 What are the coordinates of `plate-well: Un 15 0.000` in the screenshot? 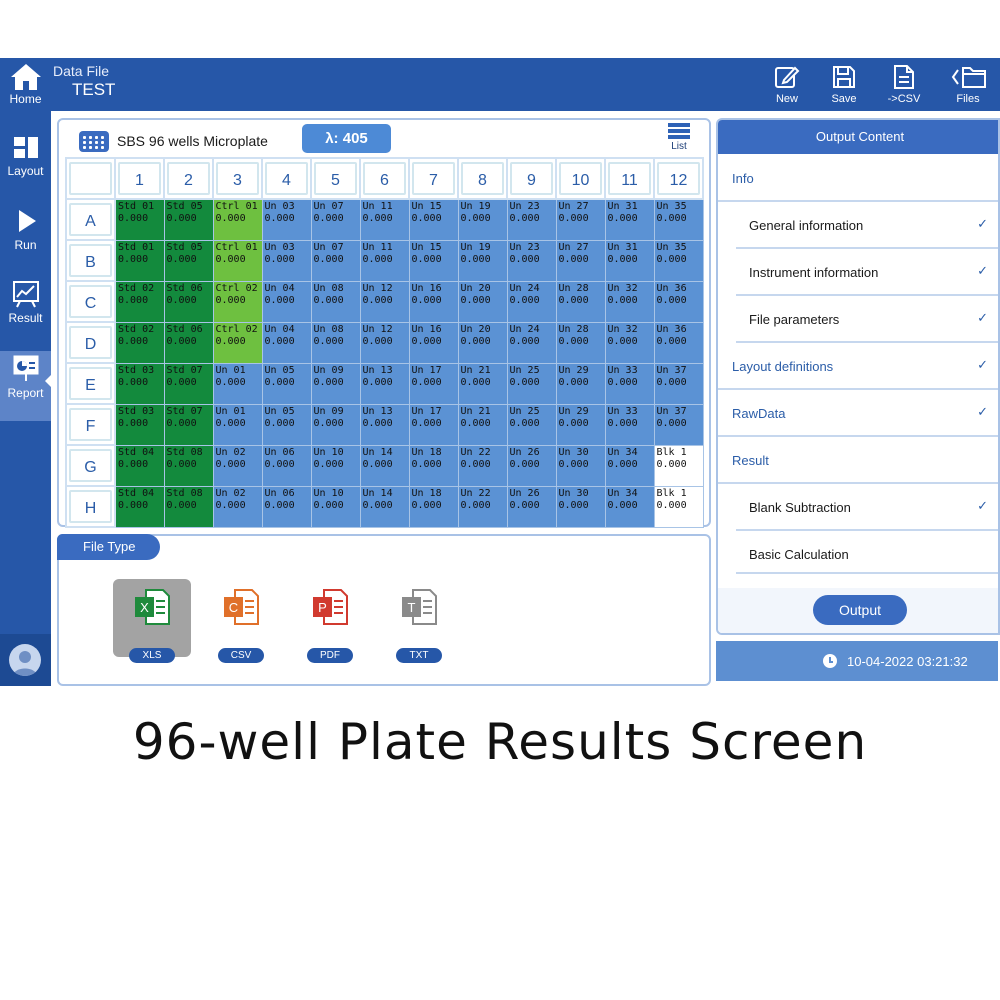 It's located at (433, 260).